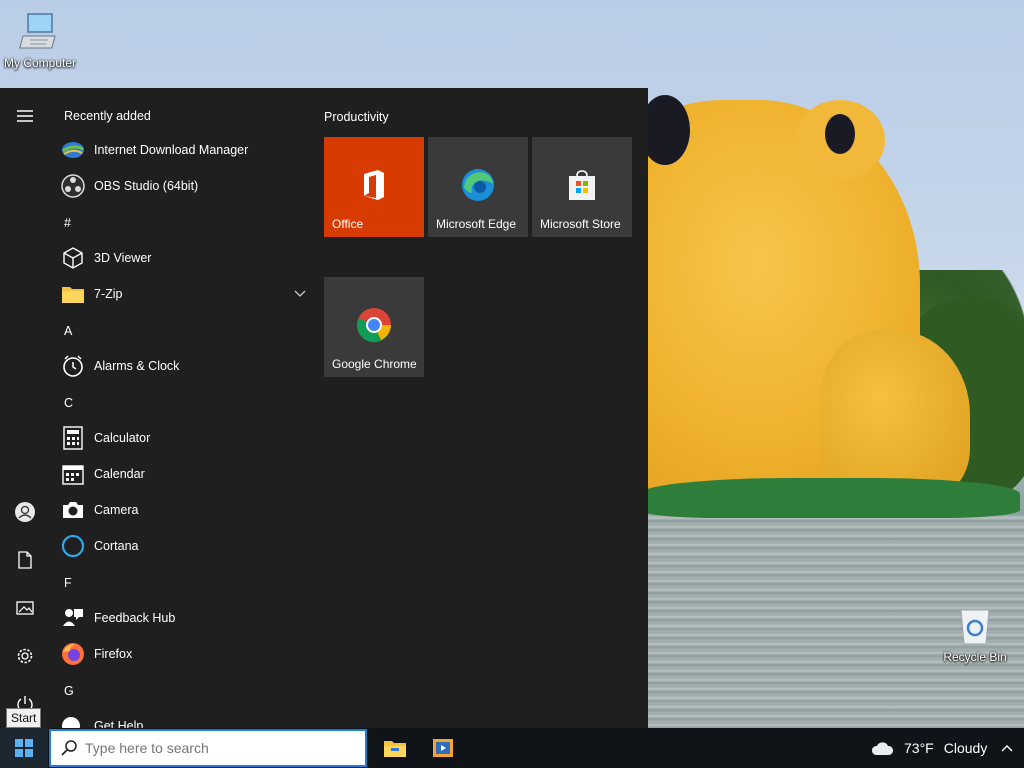 This screenshot has height=768, width=1024. What do you see at coordinates (123, 258) in the screenshot?
I see `app-label: 3D Viewer` at bounding box center [123, 258].